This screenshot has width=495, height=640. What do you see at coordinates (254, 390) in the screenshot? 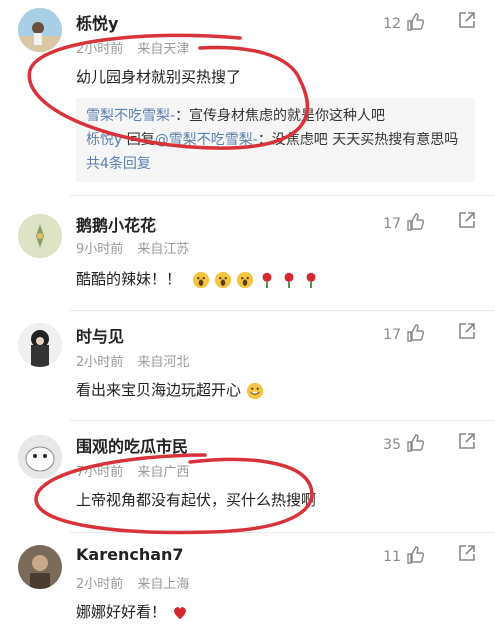
I see `grinning-sweat-emoji` at bounding box center [254, 390].